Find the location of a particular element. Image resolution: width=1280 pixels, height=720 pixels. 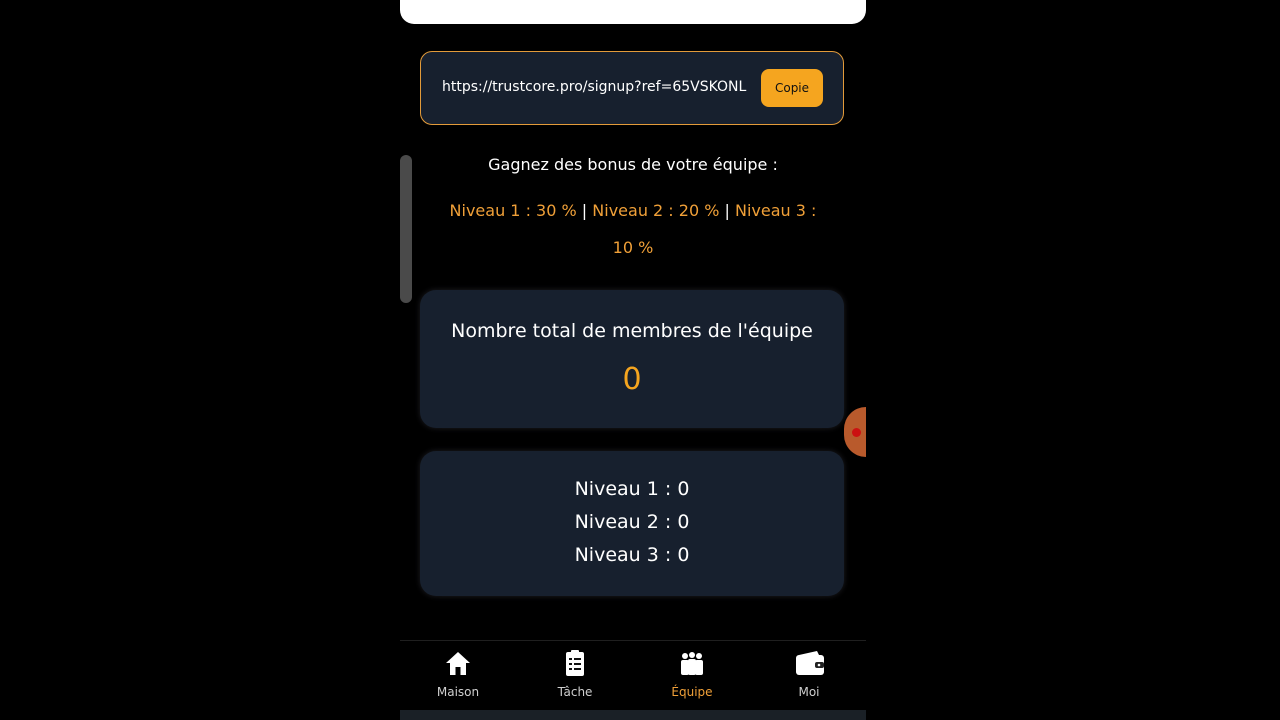

nav-item-equipe: Équipe is located at coordinates (692, 676).